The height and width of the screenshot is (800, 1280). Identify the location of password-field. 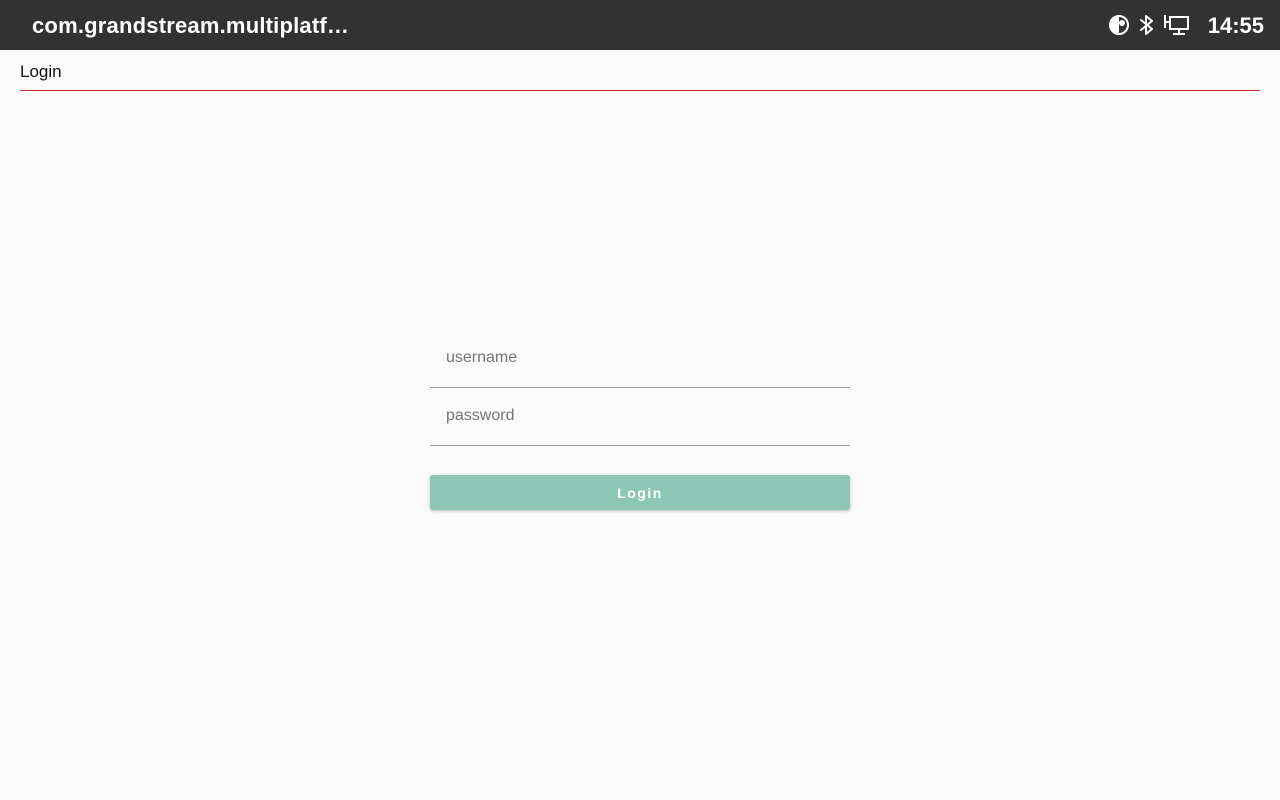
(640, 417).